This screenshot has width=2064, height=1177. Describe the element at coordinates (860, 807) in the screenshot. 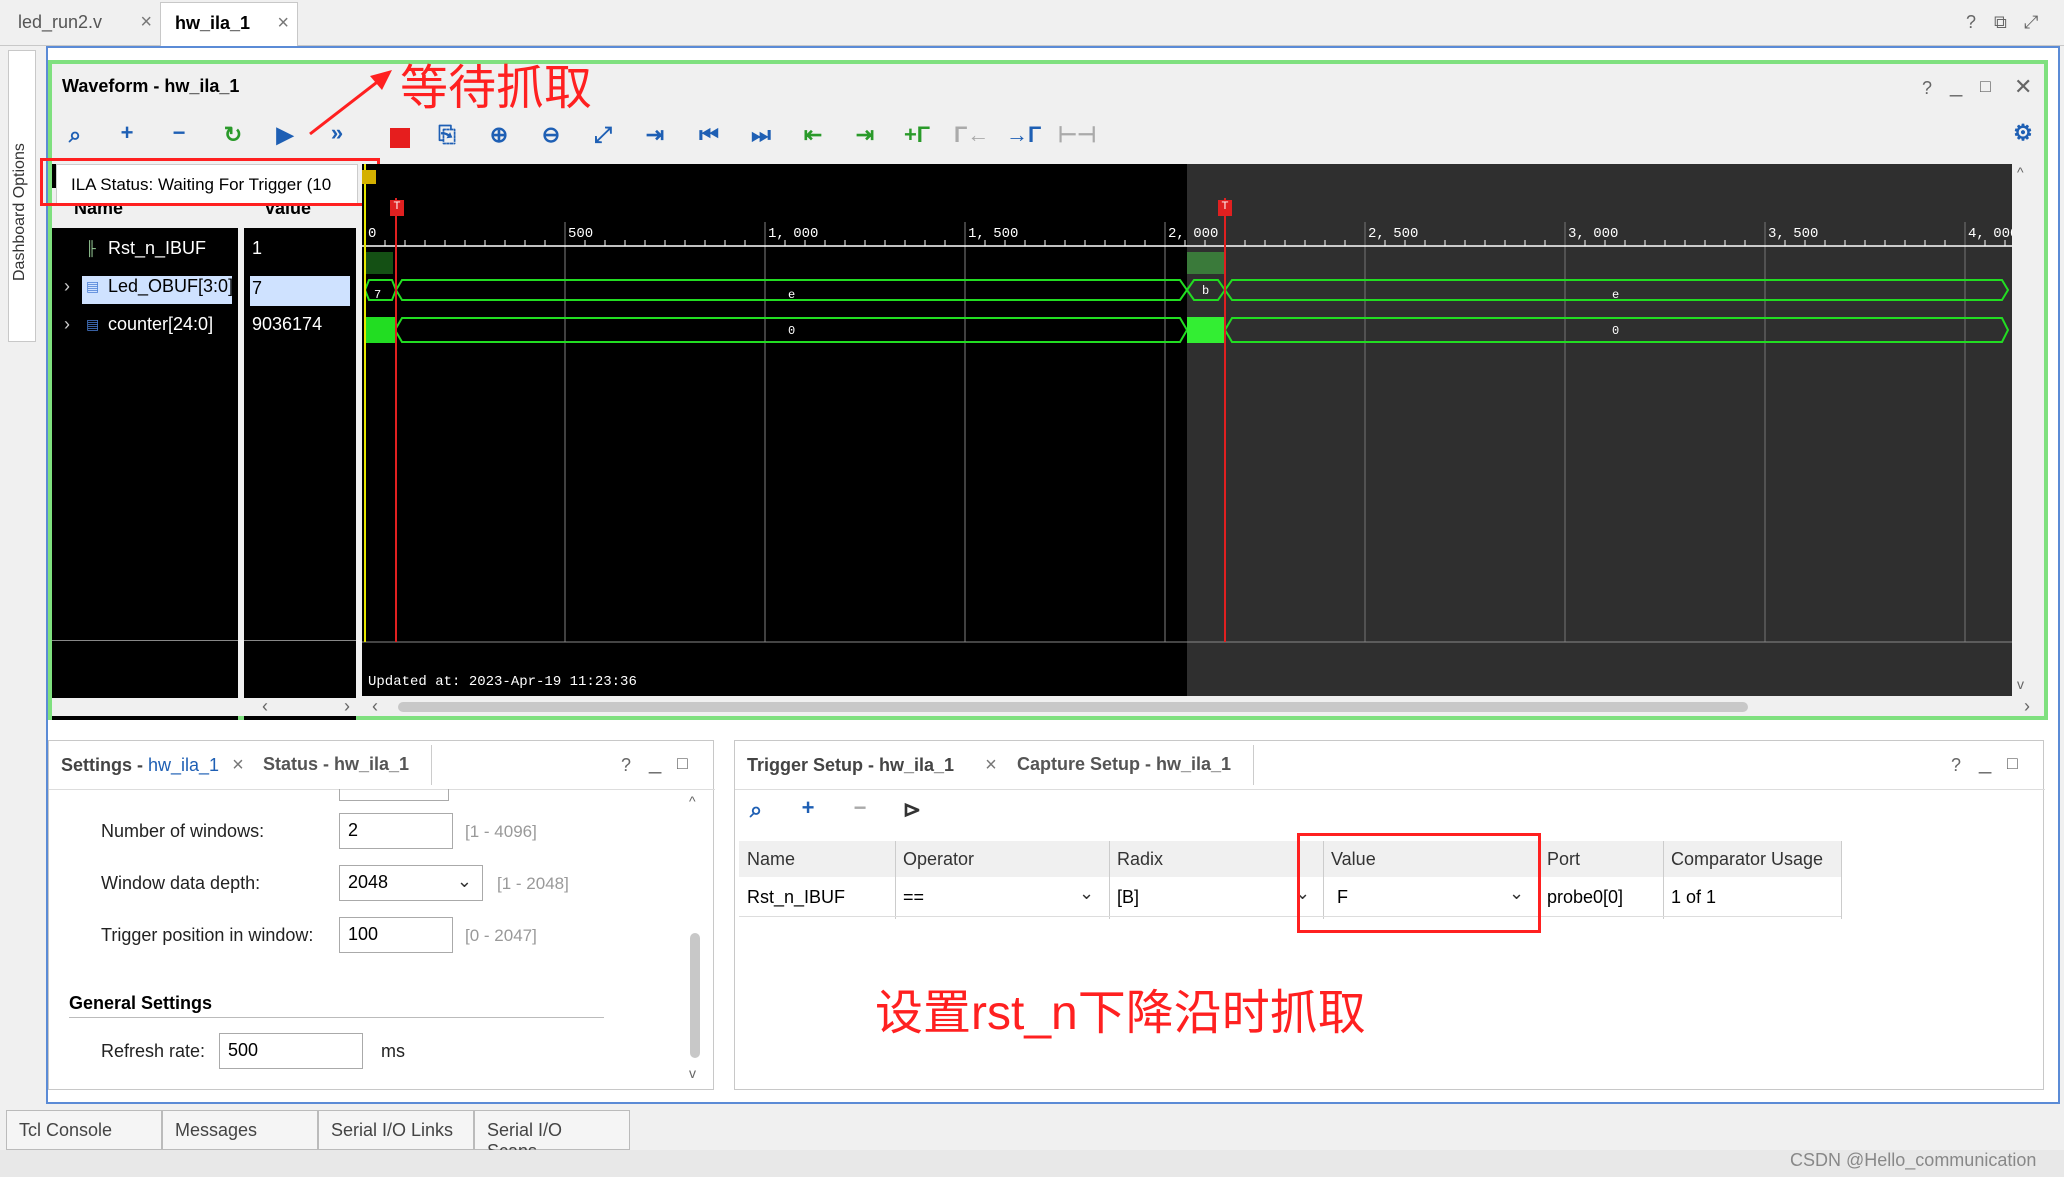

I see `remove-probe-icon: −` at that location.